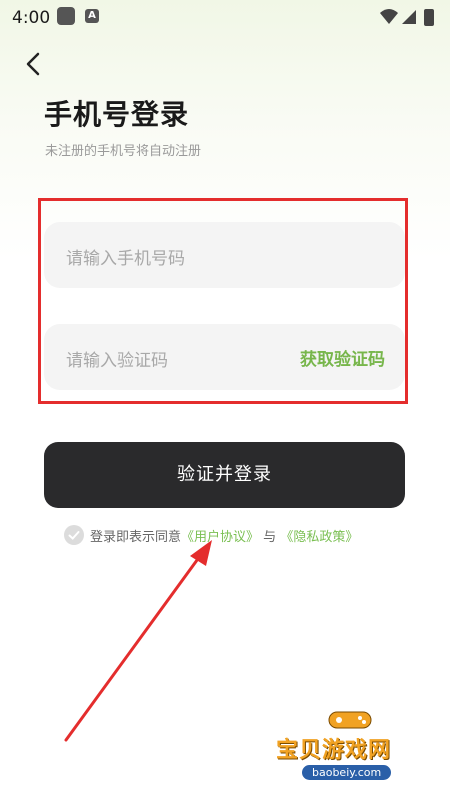 This screenshot has width=450, height=800. What do you see at coordinates (224, 475) in the screenshot?
I see `login-button: 验证并登录` at bounding box center [224, 475].